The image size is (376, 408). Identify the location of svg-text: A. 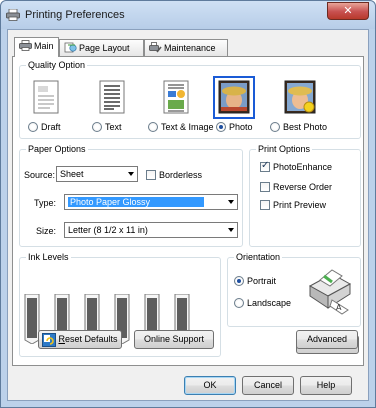
(339, 307).